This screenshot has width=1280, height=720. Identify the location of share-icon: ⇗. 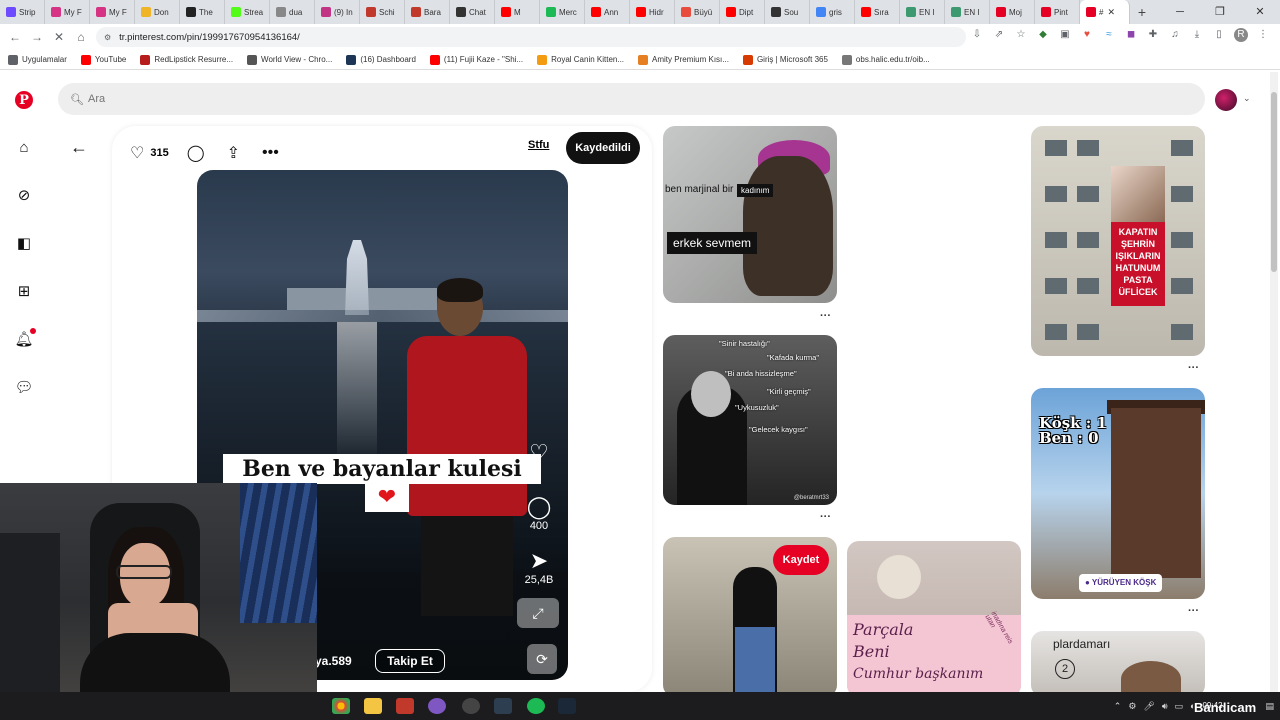
(999, 35).